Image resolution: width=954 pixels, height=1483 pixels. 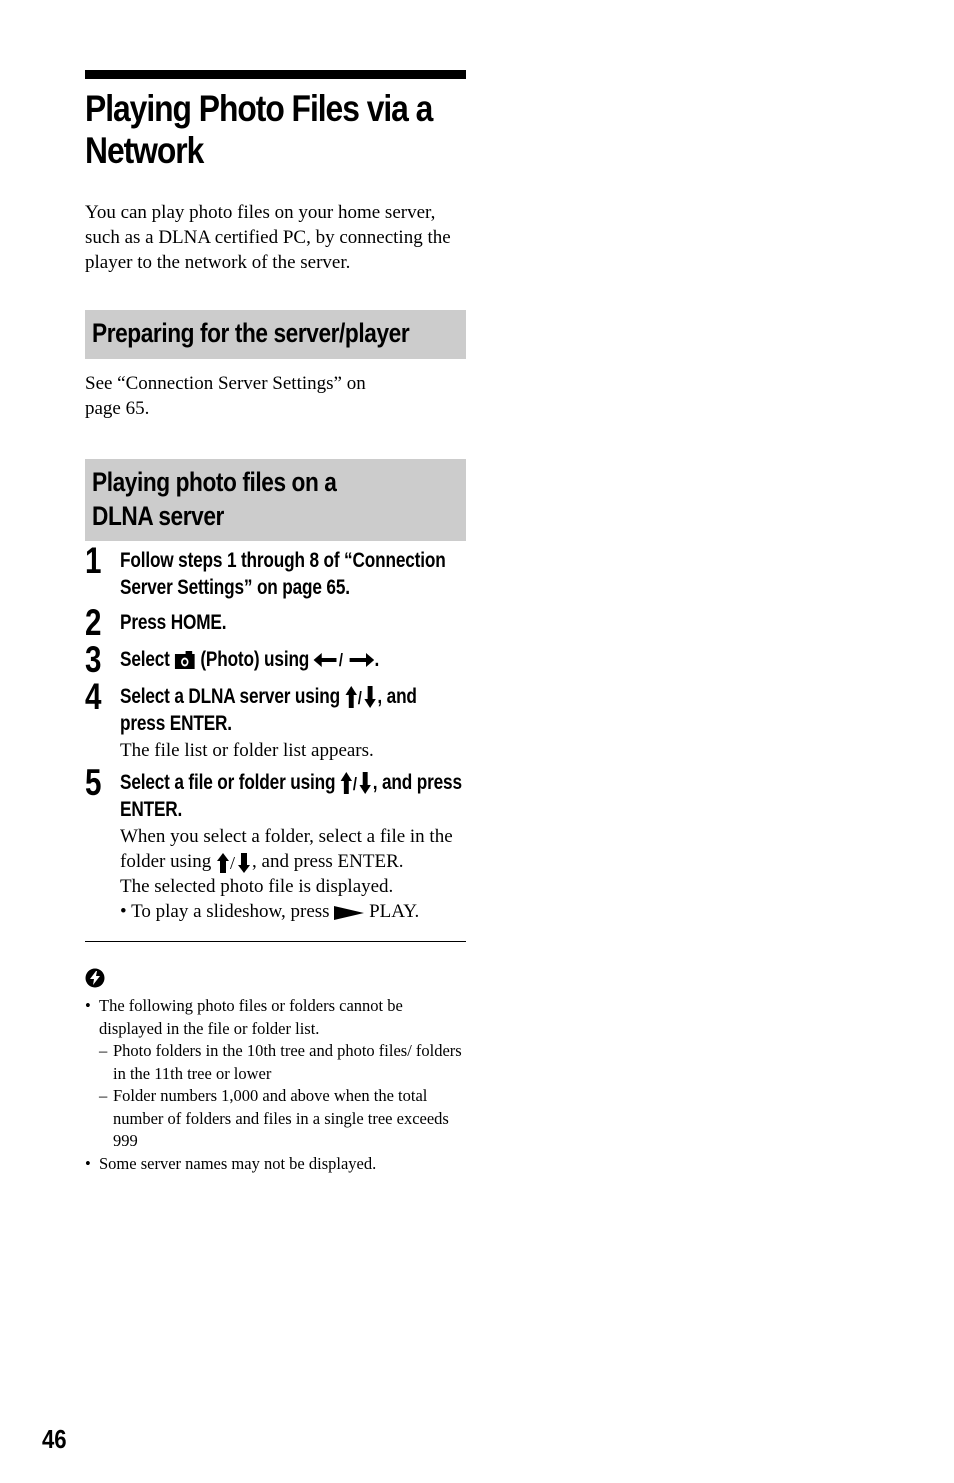 I want to click on left-right-arrows-icon: /, so click(x=344, y=660).